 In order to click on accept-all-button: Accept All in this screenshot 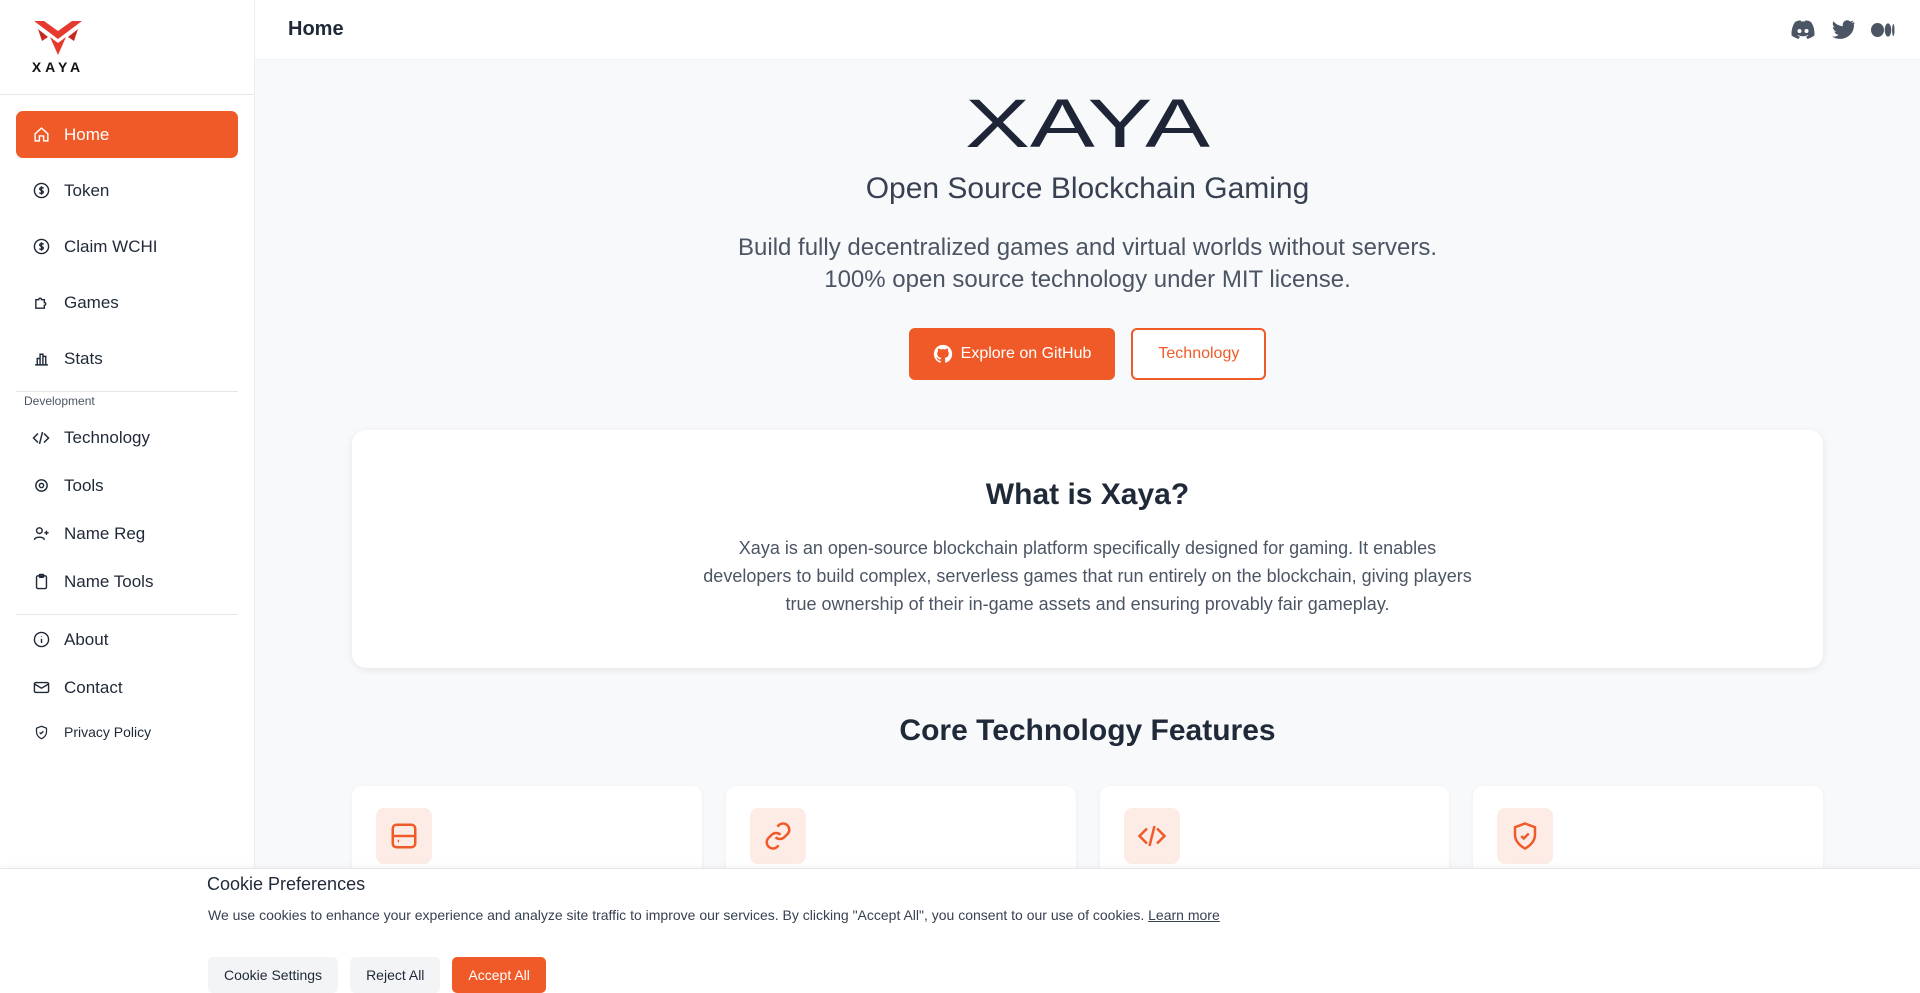, I will do `click(499, 975)`.